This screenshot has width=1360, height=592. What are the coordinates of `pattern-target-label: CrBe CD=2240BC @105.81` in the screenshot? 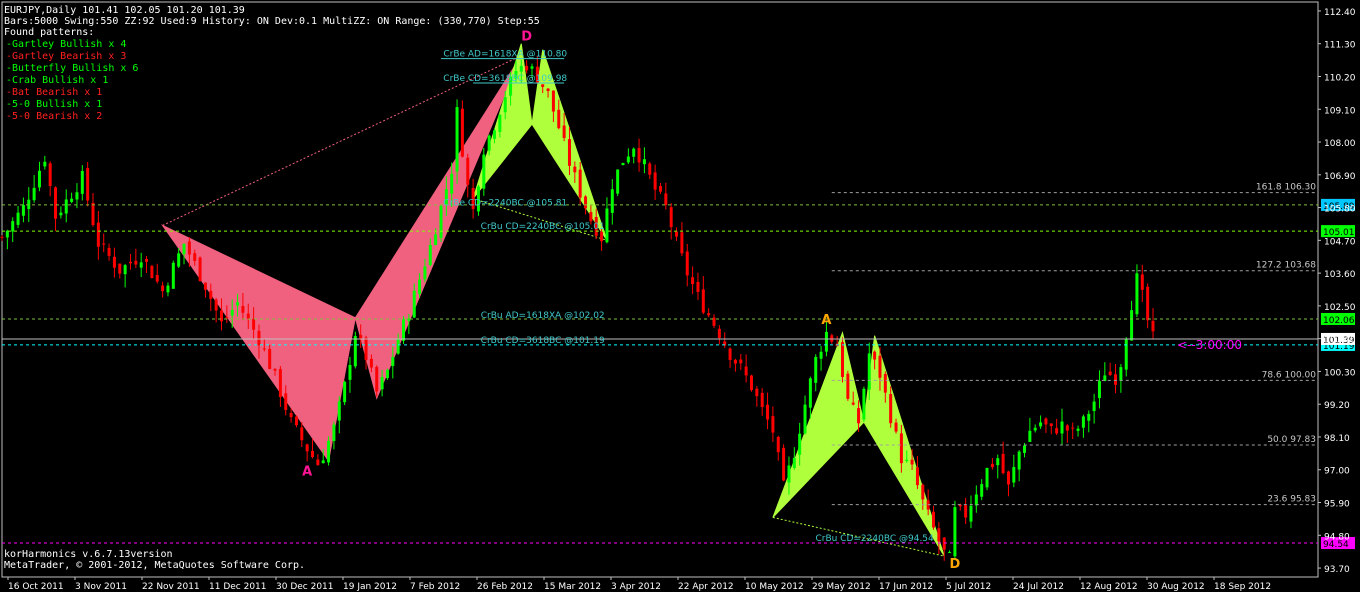 It's located at (505, 203).